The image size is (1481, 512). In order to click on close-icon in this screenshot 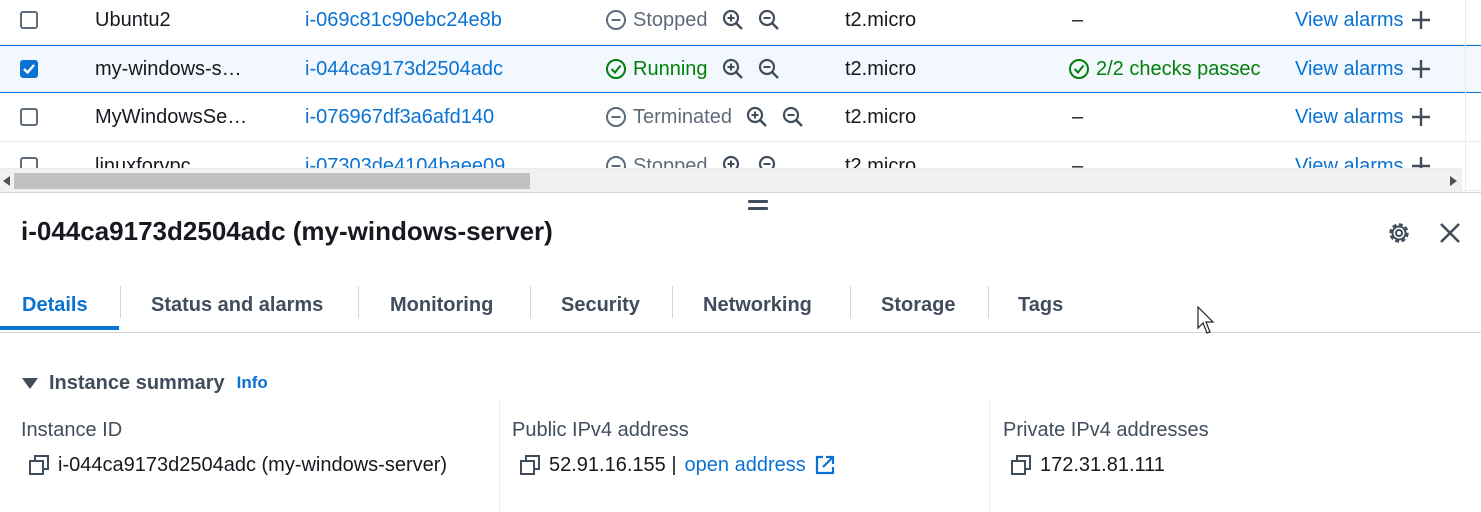, I will do `click(1450, 233)`.